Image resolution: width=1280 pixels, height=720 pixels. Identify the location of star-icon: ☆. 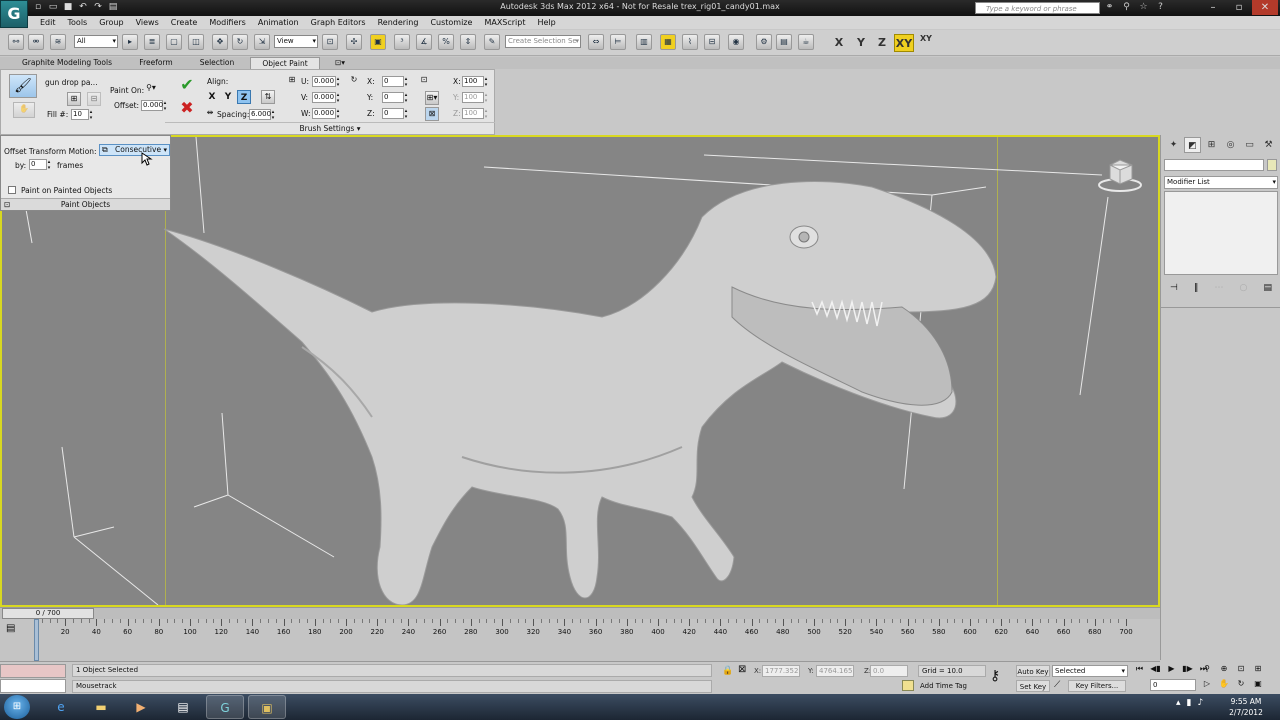
(1143, 7).